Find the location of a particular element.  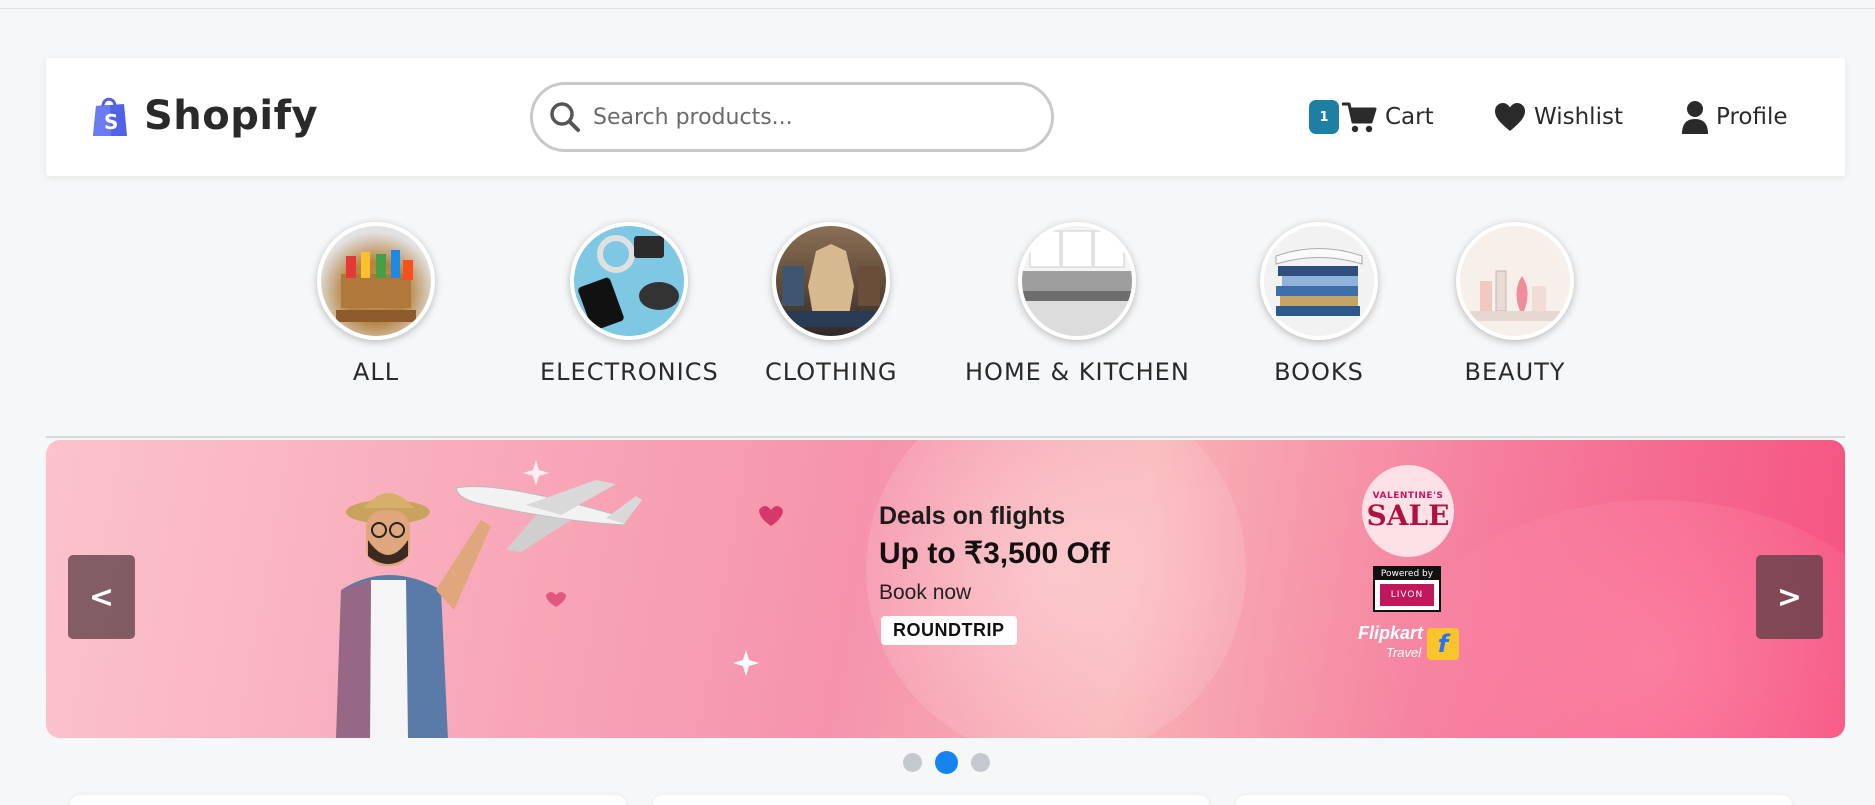

kitchen-image is located at coordinates (1077, 281).